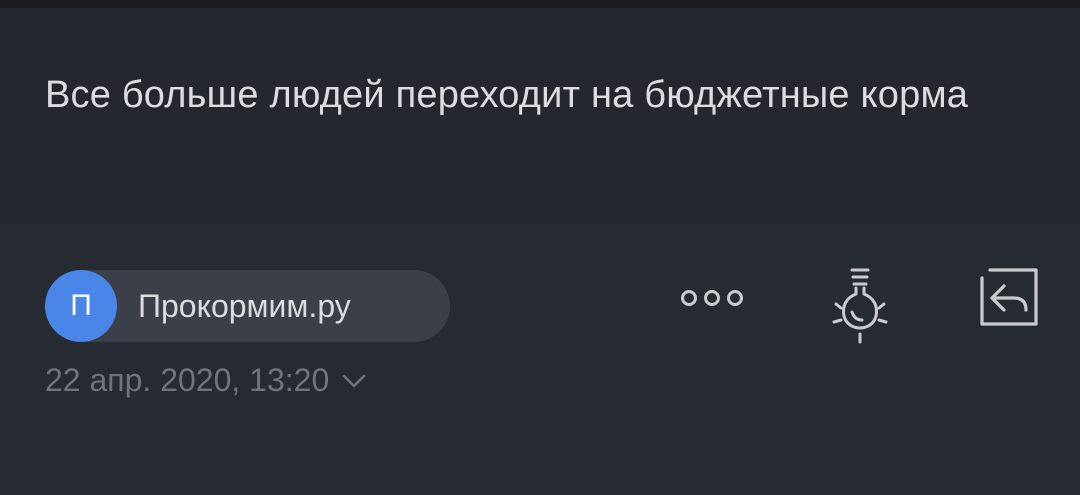 The height and width of the screenshot is (495, 1080). Describe the element at coordinates (187, 380) in the screenshot. I see `letter-date: 22 апр. 2020, 13:20` at that location.